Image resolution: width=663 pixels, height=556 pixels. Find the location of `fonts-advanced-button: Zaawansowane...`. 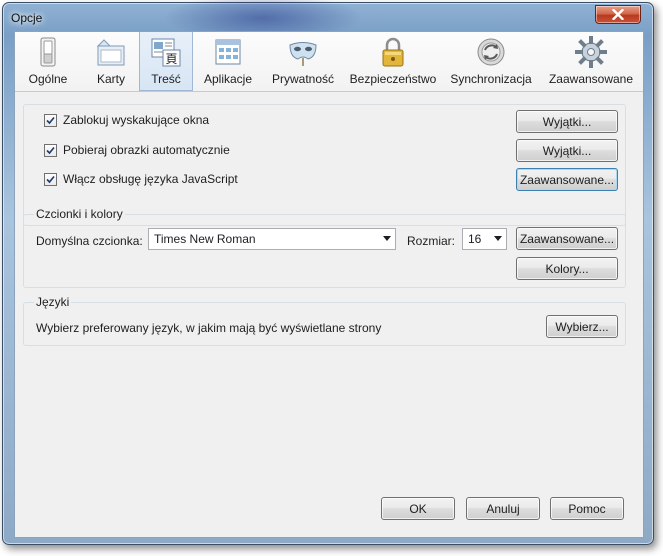

fonts-advanced-button: Zaawansowane... is located at coordinates (567, 238).